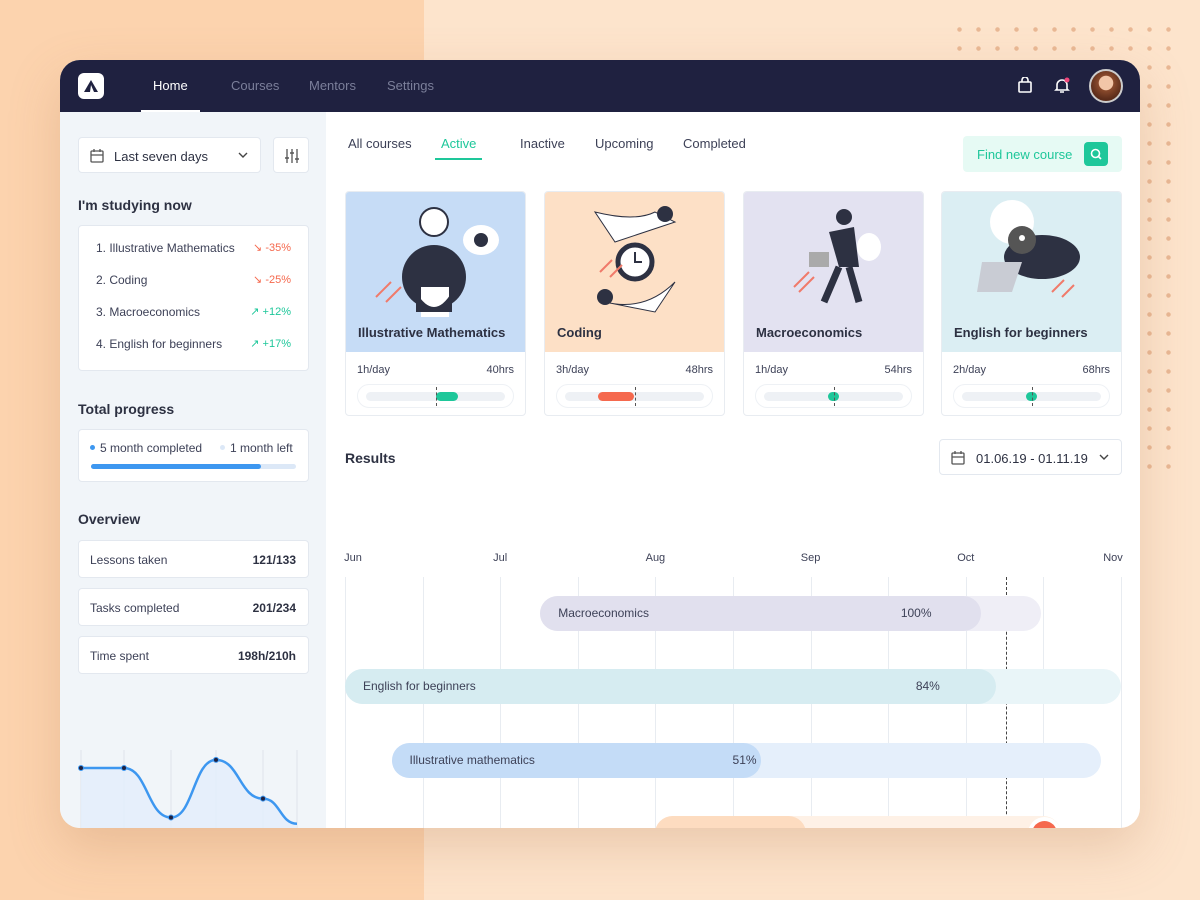 The height and width of the screenshot is (900, 1200). Describe the element at coordinates (1096, 370) in the screenshot. I see `course-total: 68hrs` at that location.